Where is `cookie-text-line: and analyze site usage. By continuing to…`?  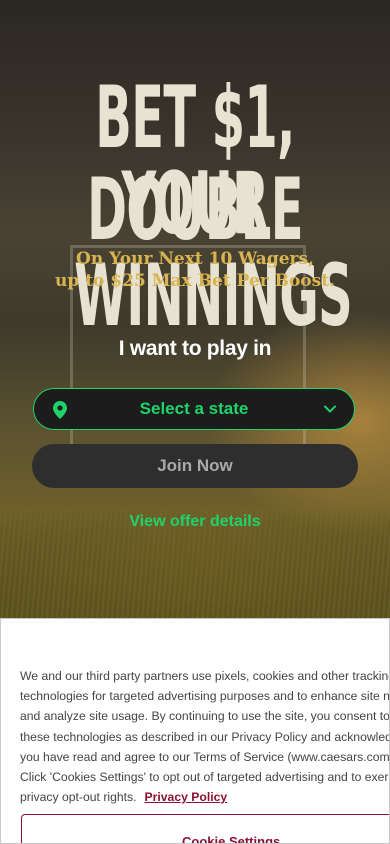
cookie-text-line: and analyze site usage. By continuing to… is located at coordinates (205, 716).